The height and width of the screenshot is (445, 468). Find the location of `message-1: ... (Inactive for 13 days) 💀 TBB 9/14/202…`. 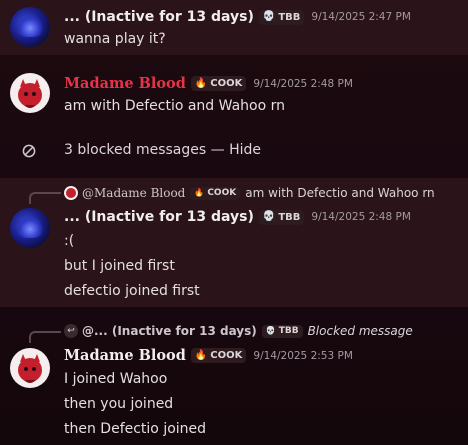

message-1: ... (Inactive for 13 days) 💀 TBB 9/14/202… is located at coordinates (234, 27).